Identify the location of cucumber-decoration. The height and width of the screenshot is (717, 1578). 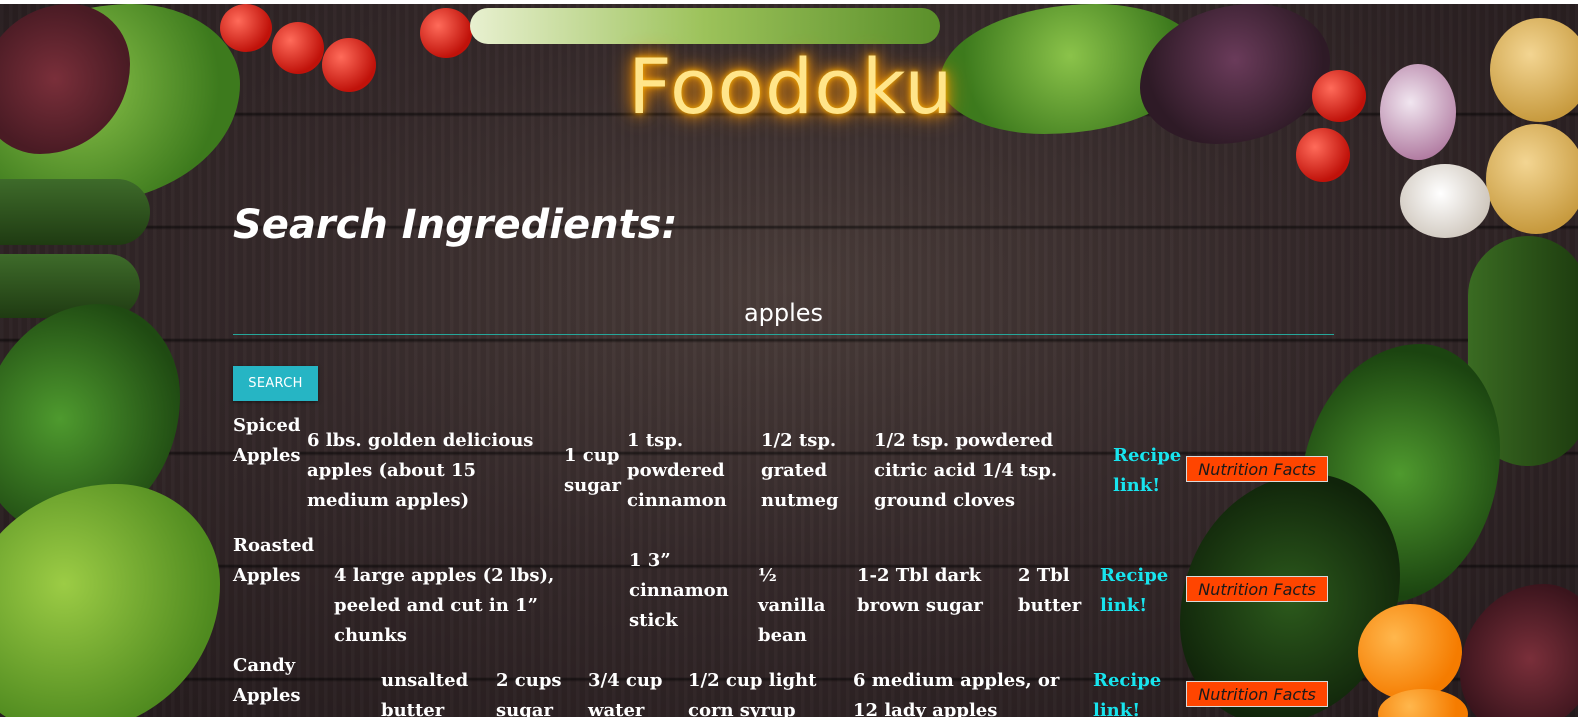
(75, 212).